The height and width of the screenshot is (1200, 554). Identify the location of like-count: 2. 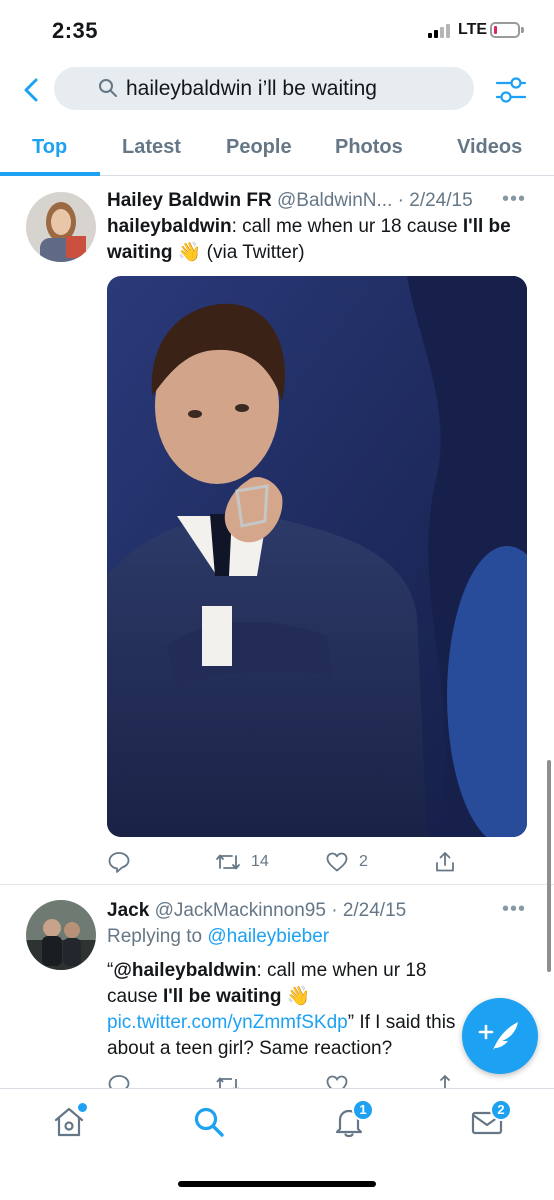
(363, 861).